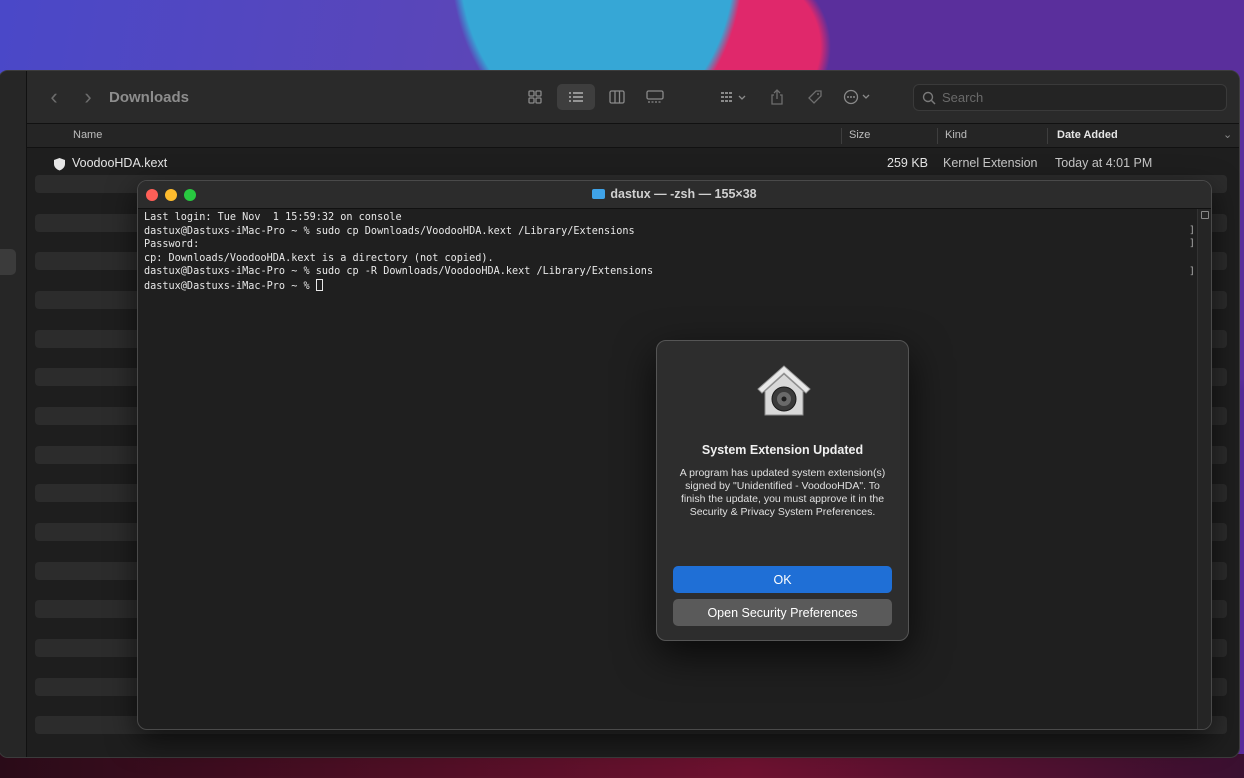 The width and height of the screenshot is (1244, 778). What do you see at coordinates (908, 163) in the screenshot?
I see `file-size: 259 KB` at bounding box center [908, 163].